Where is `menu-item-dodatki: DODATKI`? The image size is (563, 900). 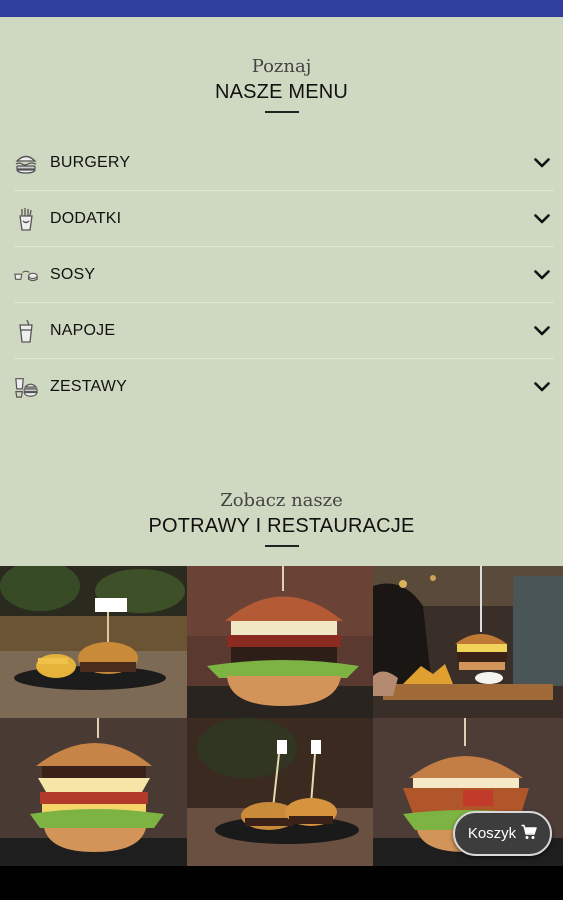
menu-item-dodatki: DODATKI is located at coordinates (284, 219).